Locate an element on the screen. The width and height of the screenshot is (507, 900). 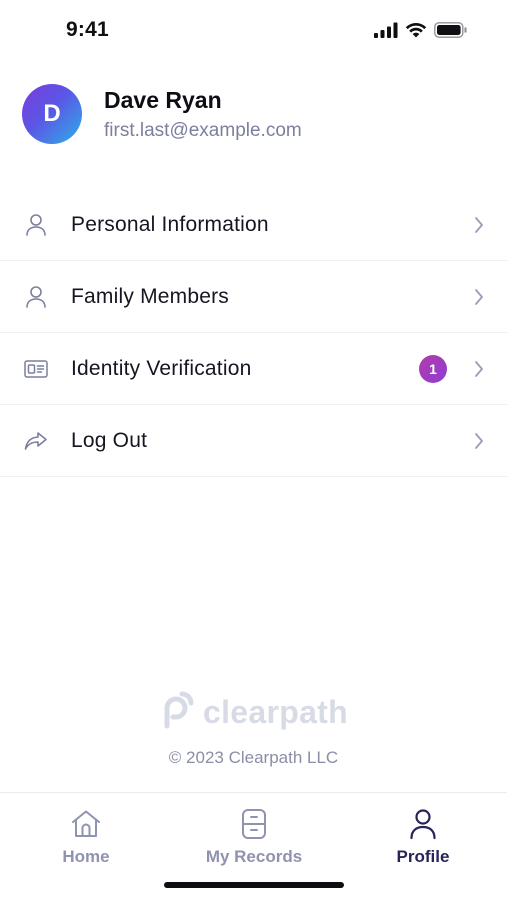
profile-header: D Dave Ryan first.last@example.com is located at coordinates (162, 114).